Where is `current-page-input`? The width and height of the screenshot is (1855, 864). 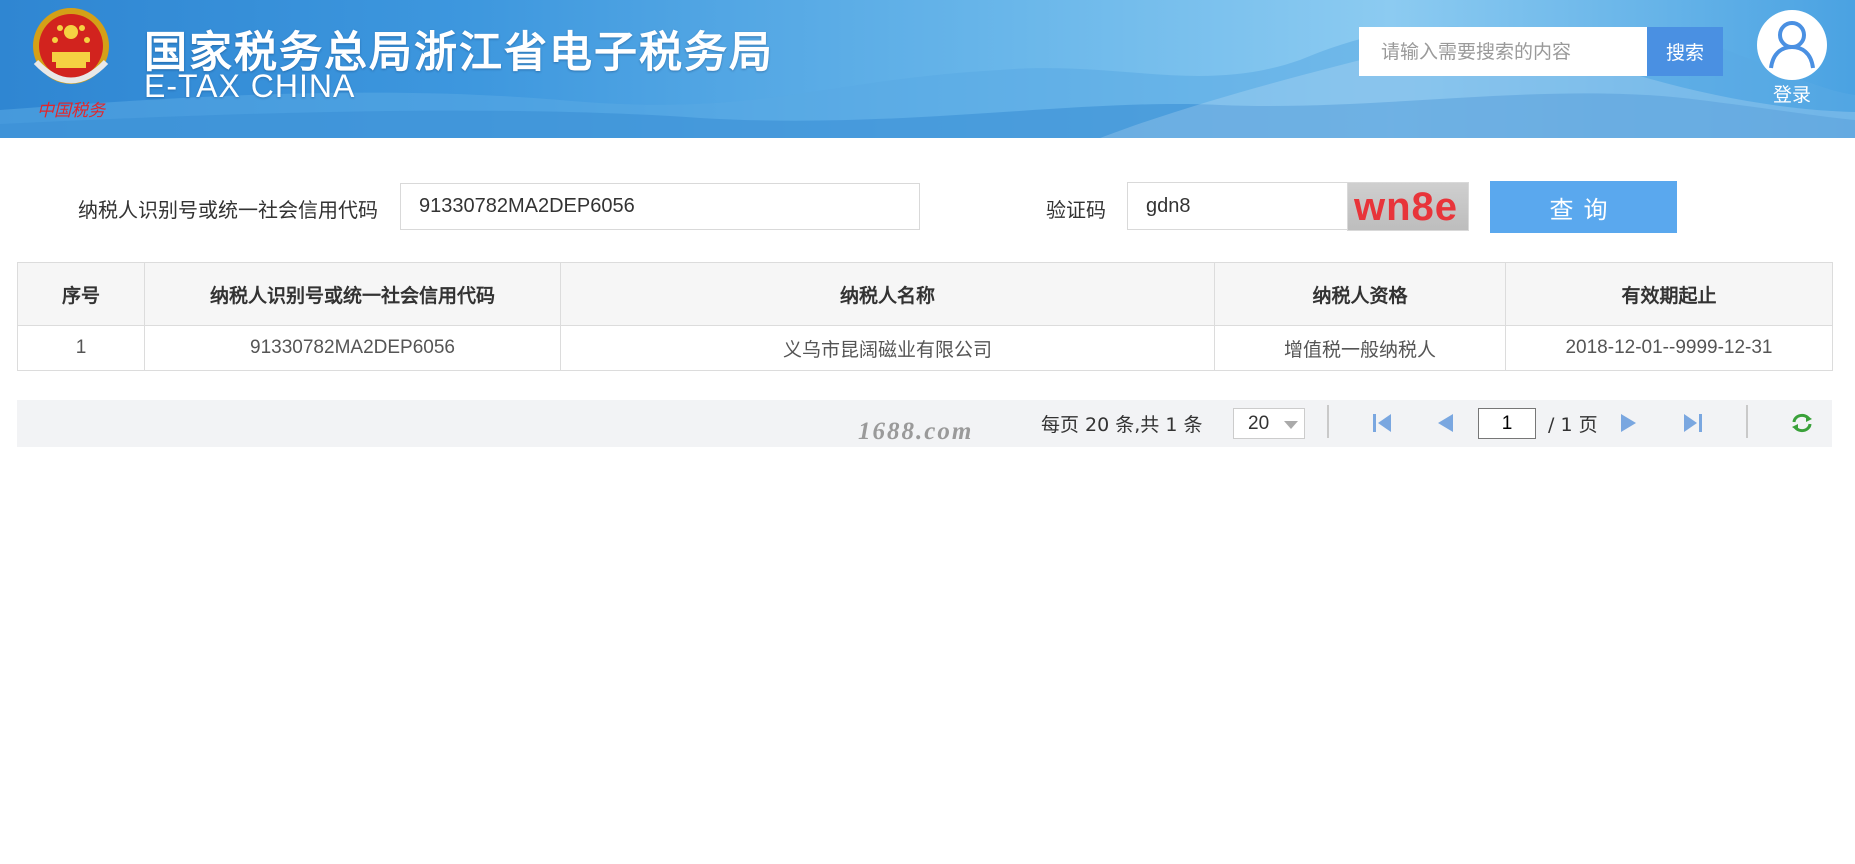
current-page-input is located at coordinates (1507, 423).